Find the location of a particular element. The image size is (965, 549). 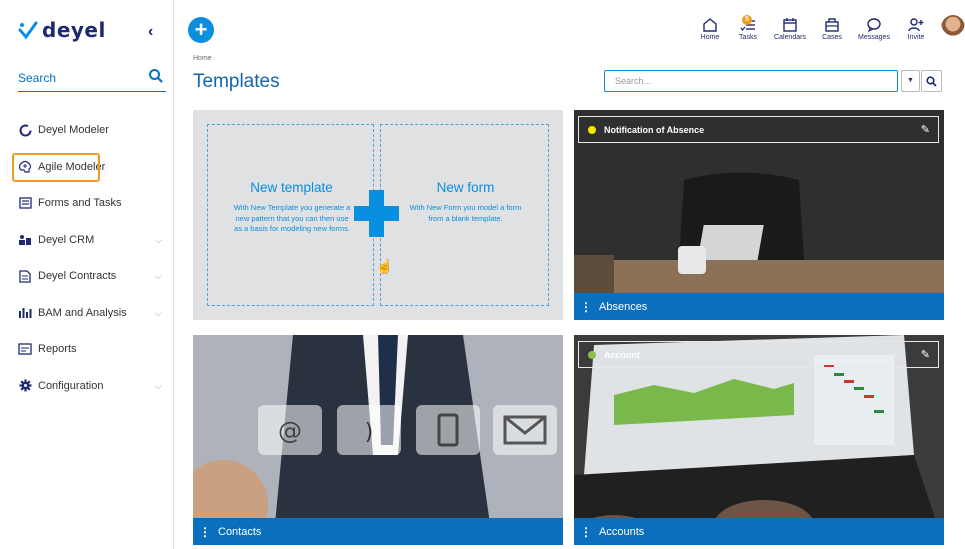

card-header-title: Notification of Absence is located at coordinates (654, 130).